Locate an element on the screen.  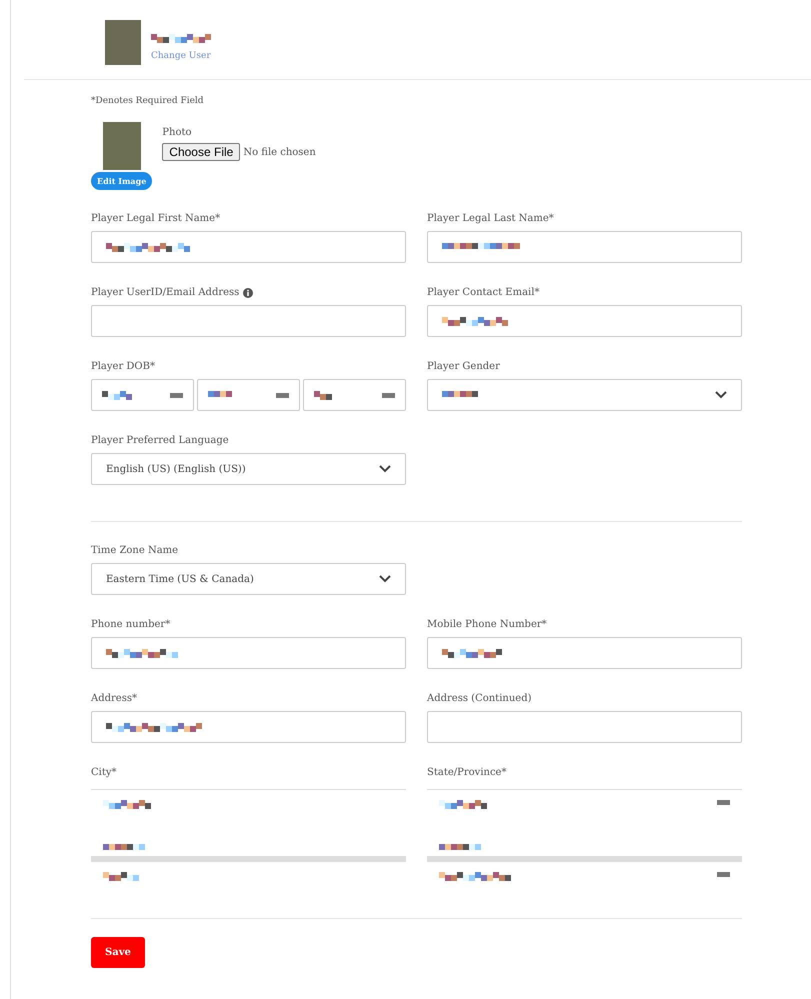
choose-file-button: Choose File is located at coordinates (201, 152).